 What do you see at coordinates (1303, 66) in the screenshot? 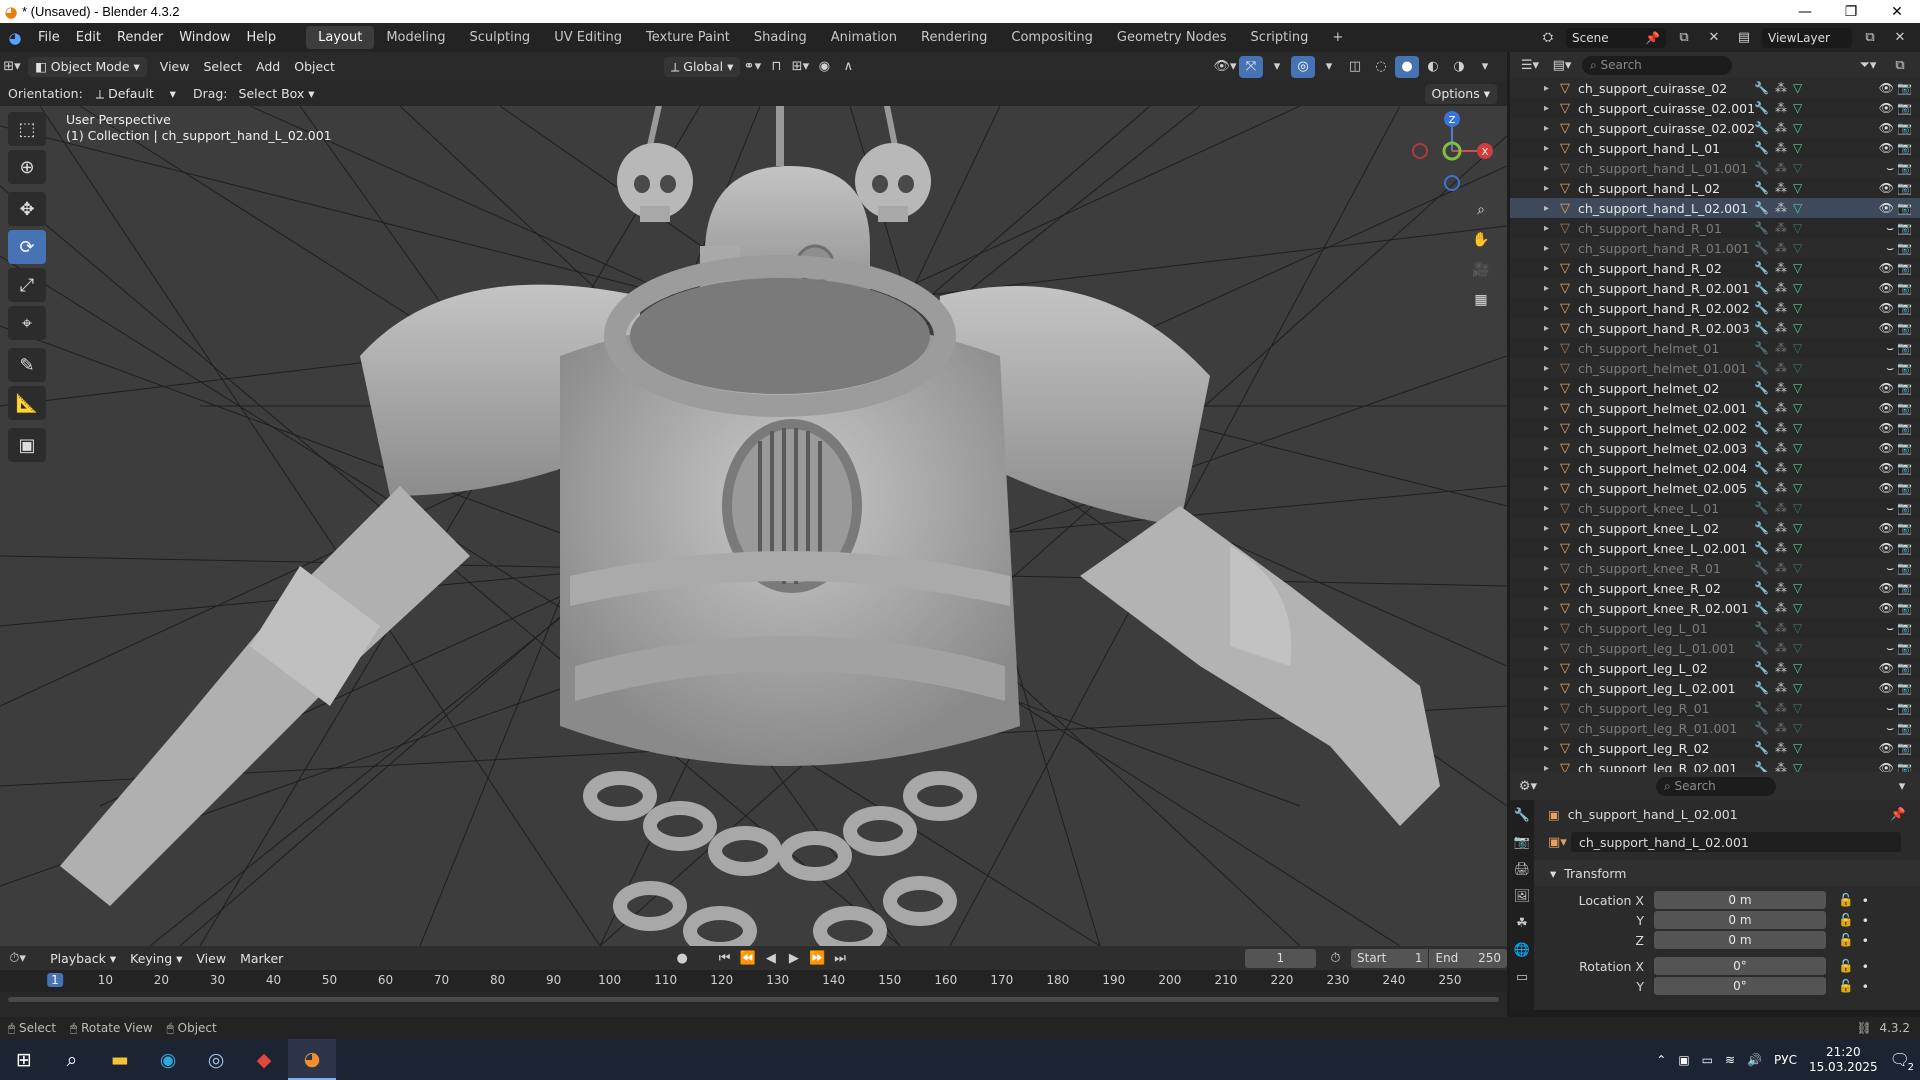
I see `overlay-toggle-icon: ◎` at bounding box center [1303, 66].